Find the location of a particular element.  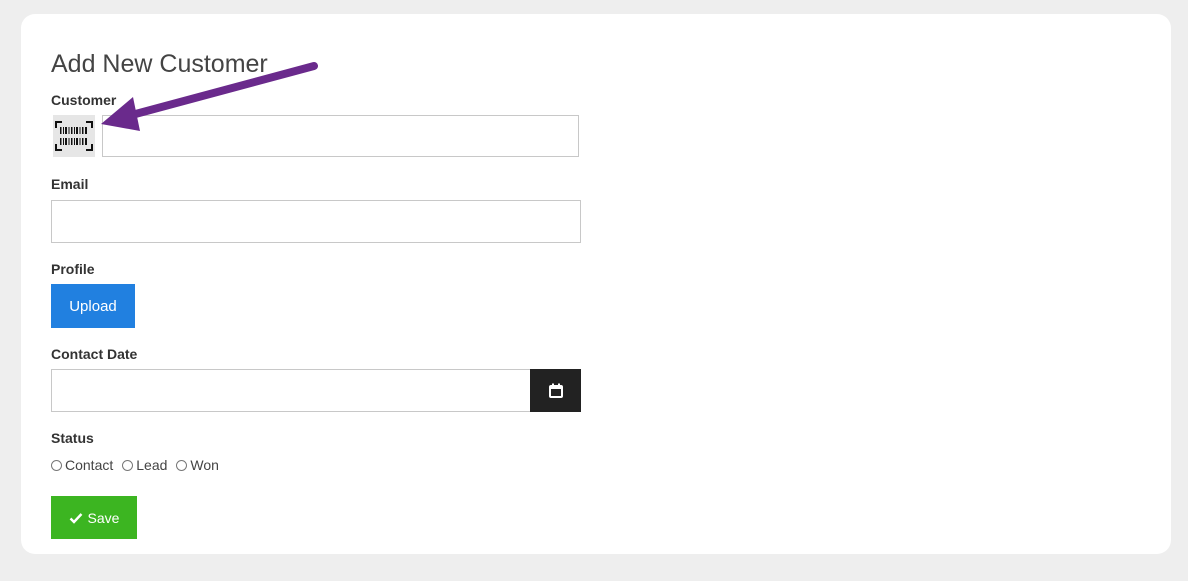

calendar-button is located at coordinates (555, 390).